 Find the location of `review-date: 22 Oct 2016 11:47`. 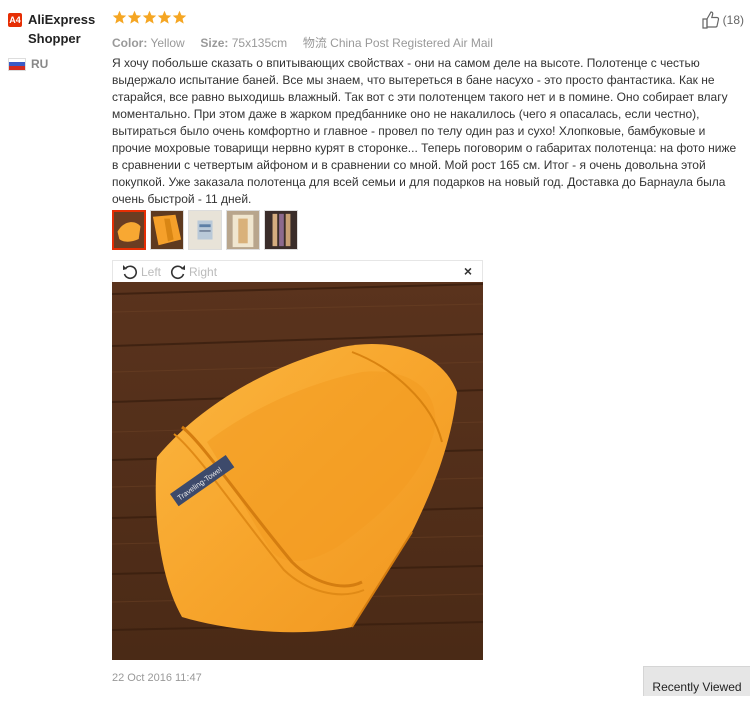

review-date: 22 Oct 2016 11:47 is located at coordinates (157, 678).